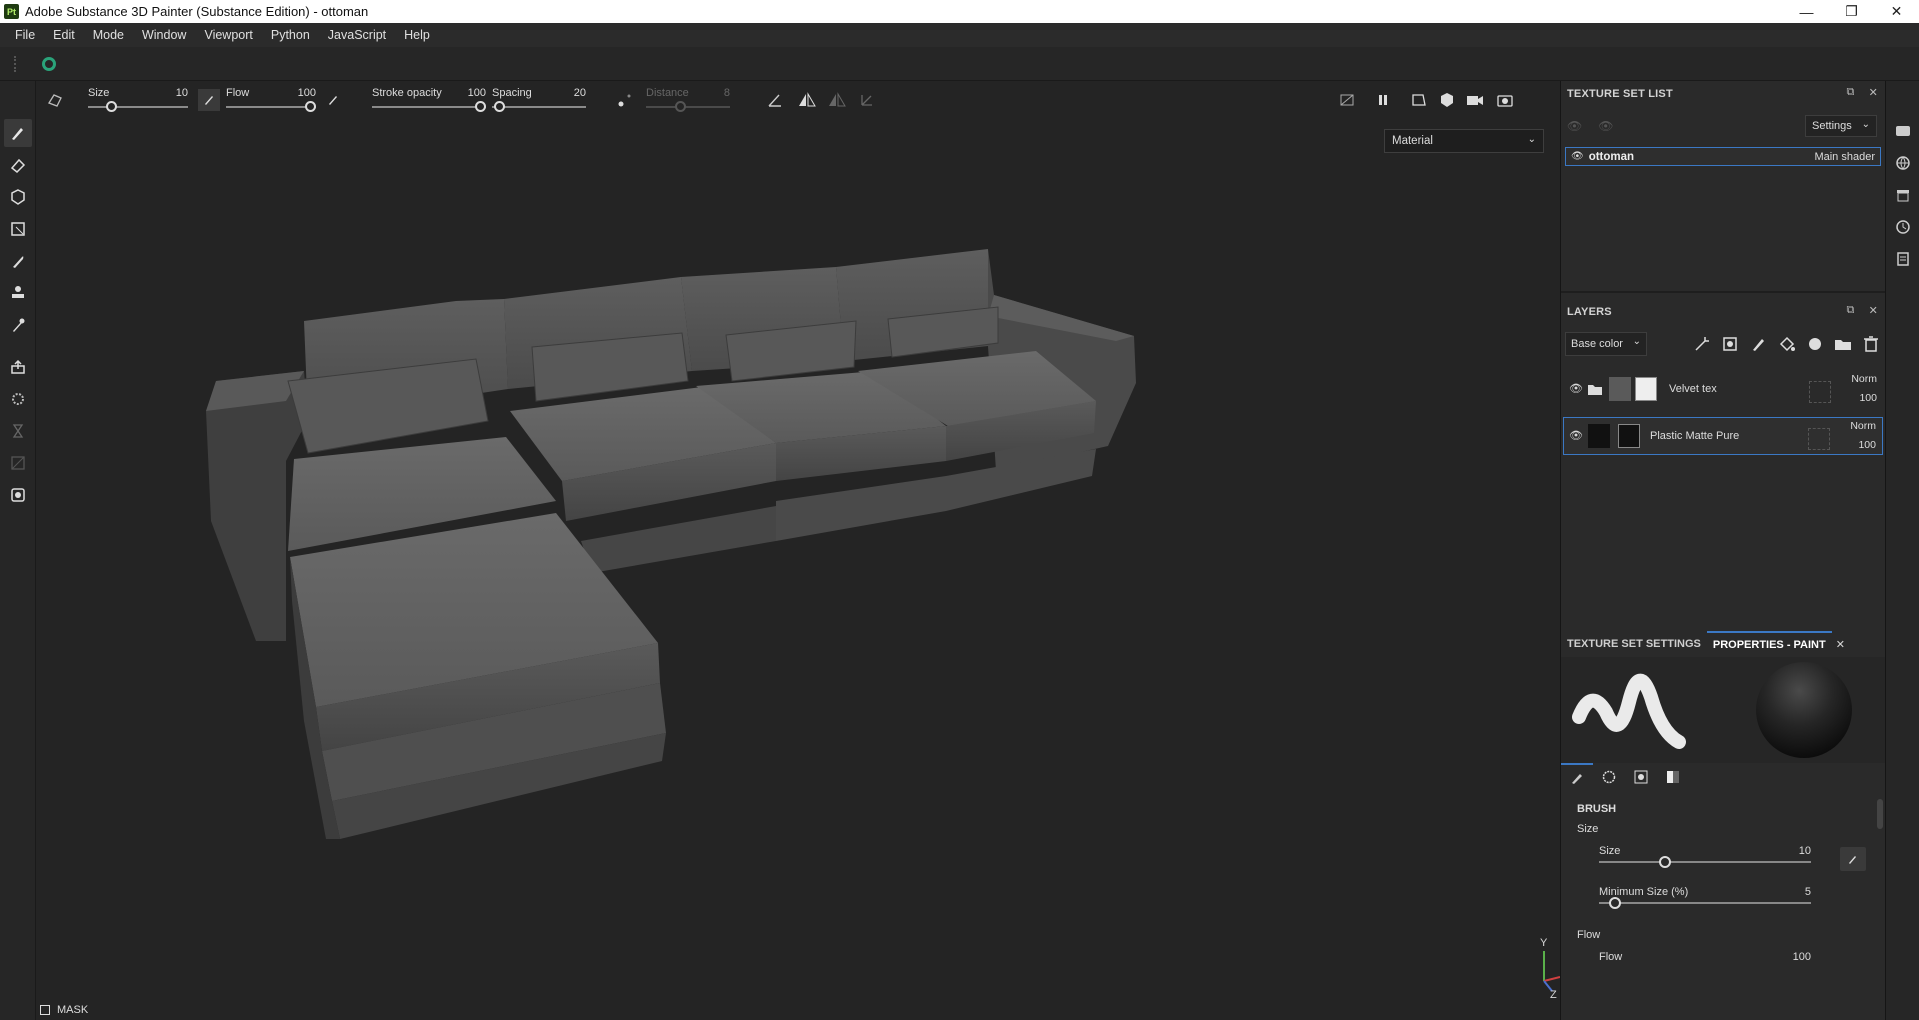  What do you see at coordinates (18, 463) in the screenshot?
I see `disabled-tool` at bounding box center [18, 463].